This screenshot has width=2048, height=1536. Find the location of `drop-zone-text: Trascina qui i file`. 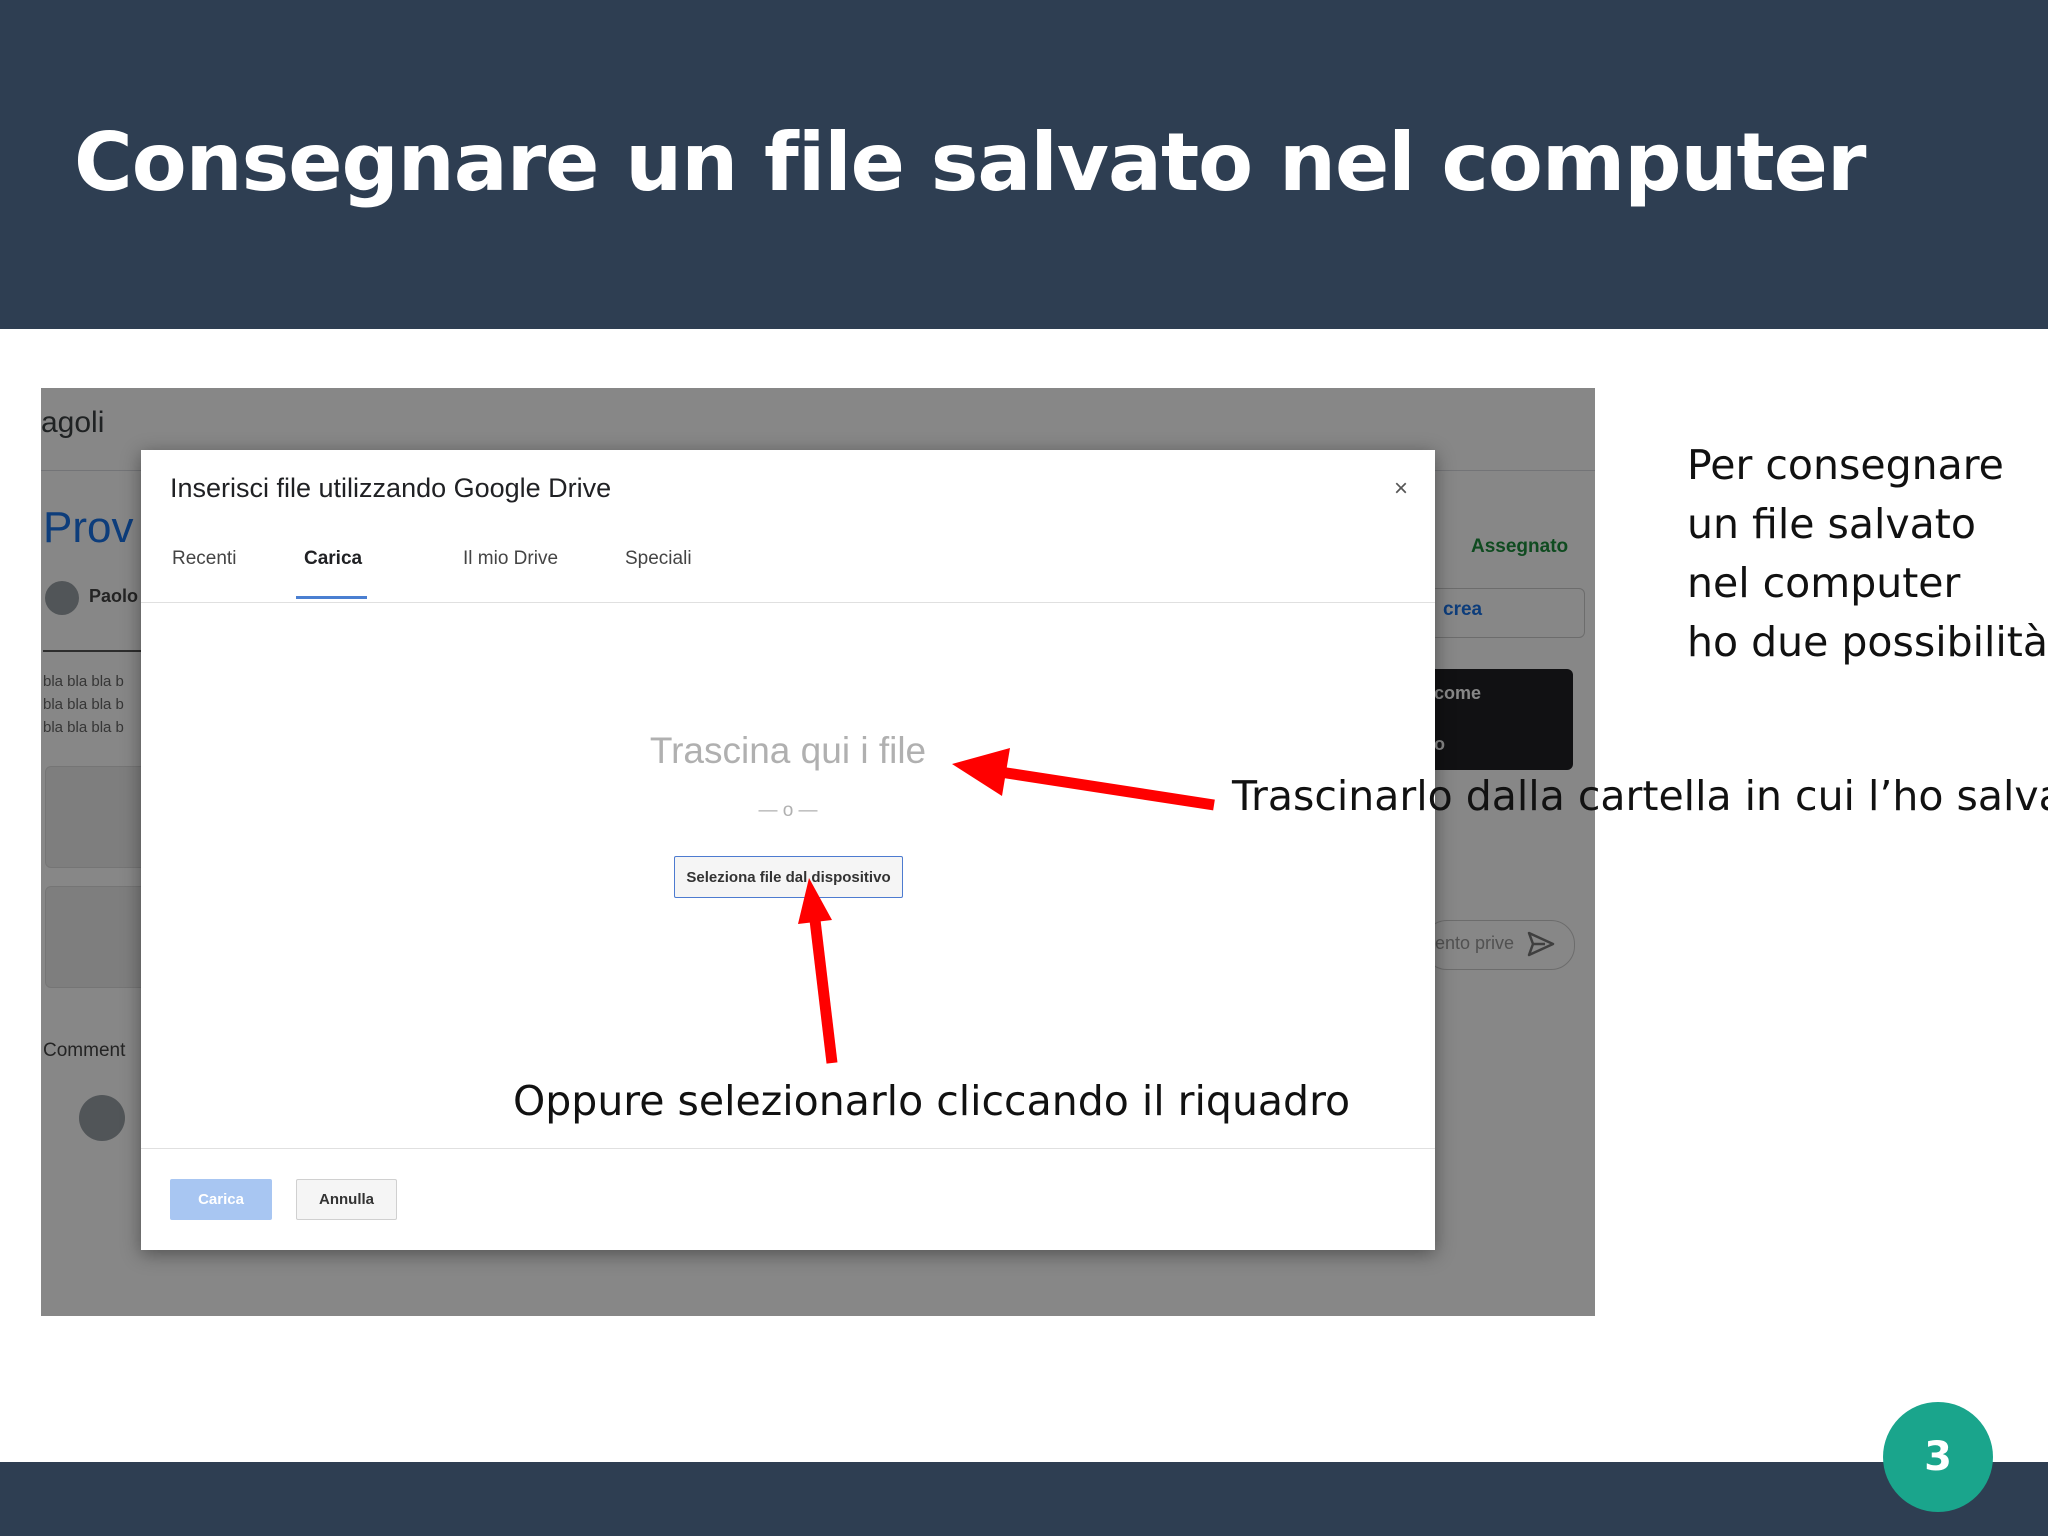

drop-zone-text: Trascina qui i file is located at coordinates (788, 751).